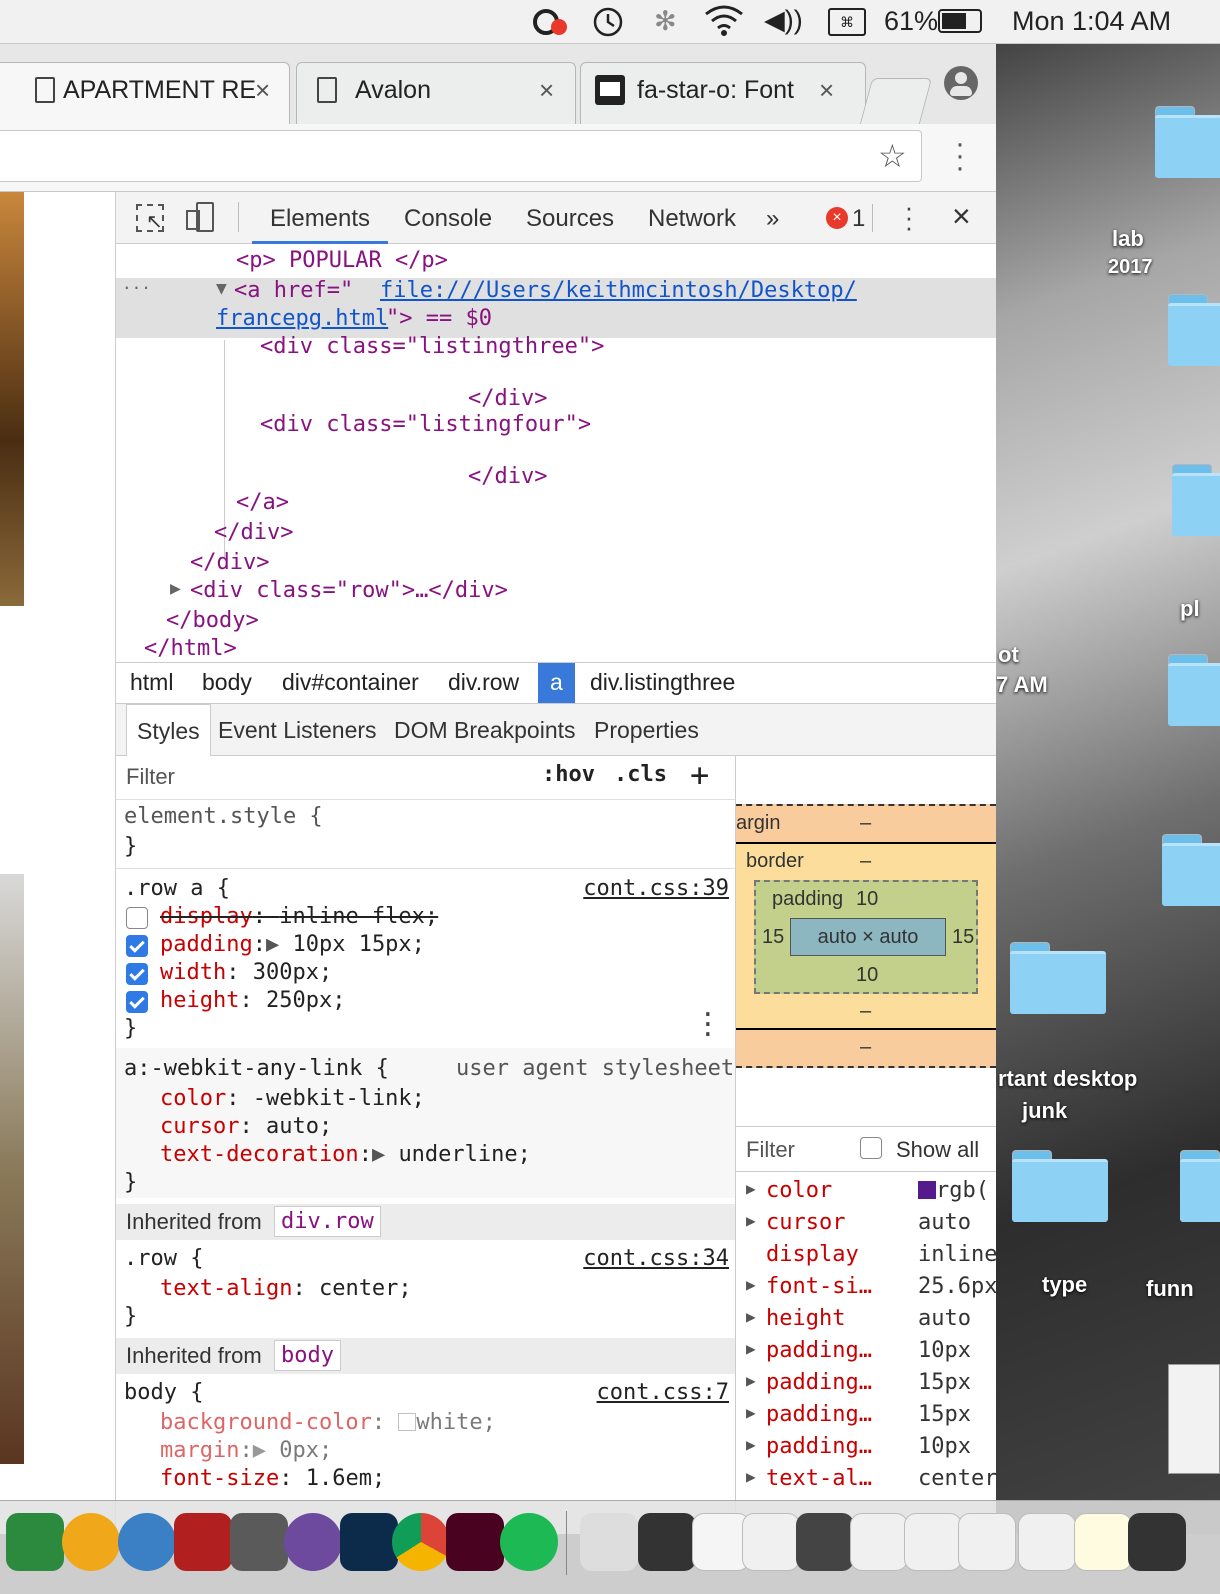 The image size is (1220, 1594). What do you see at coordinates (871, 1148) in the screenshot?
I see `show-all-checkbox` at bounding box center [871, 1148].